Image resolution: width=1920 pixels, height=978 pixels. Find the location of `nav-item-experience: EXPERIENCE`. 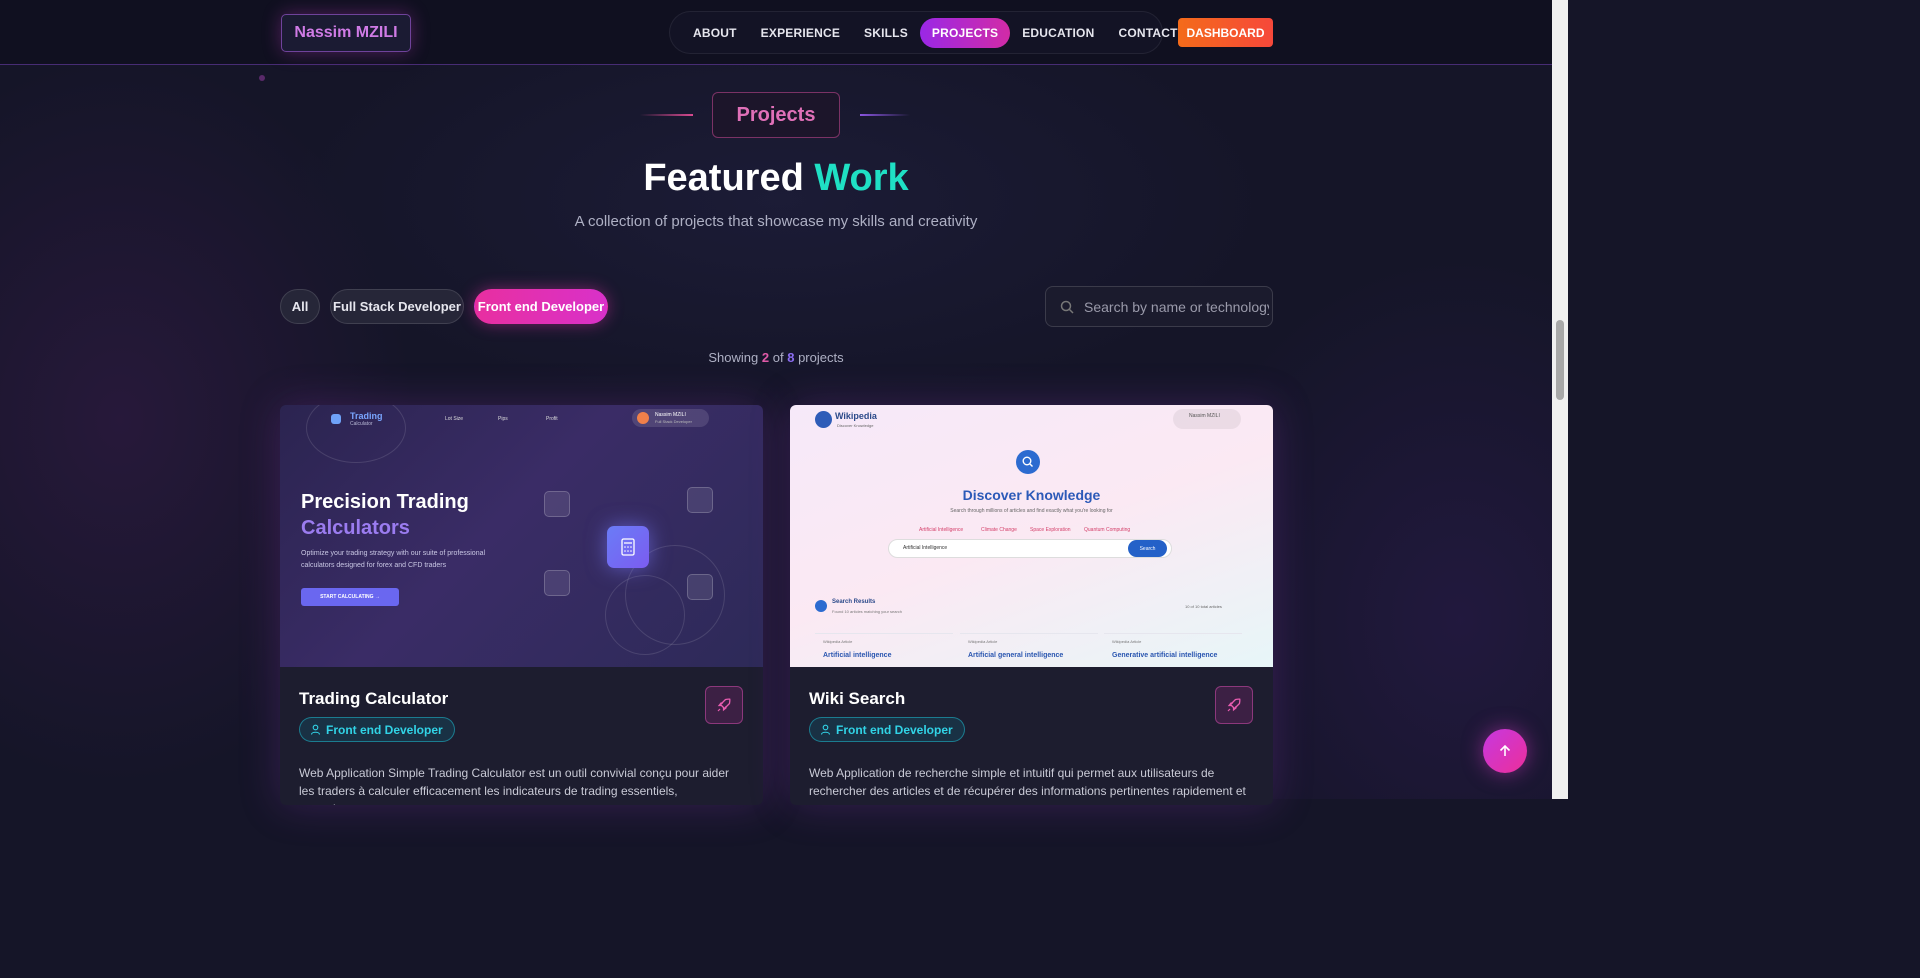

nav-item-experience: EXPERIENCE is located at coordinates (800, 33).